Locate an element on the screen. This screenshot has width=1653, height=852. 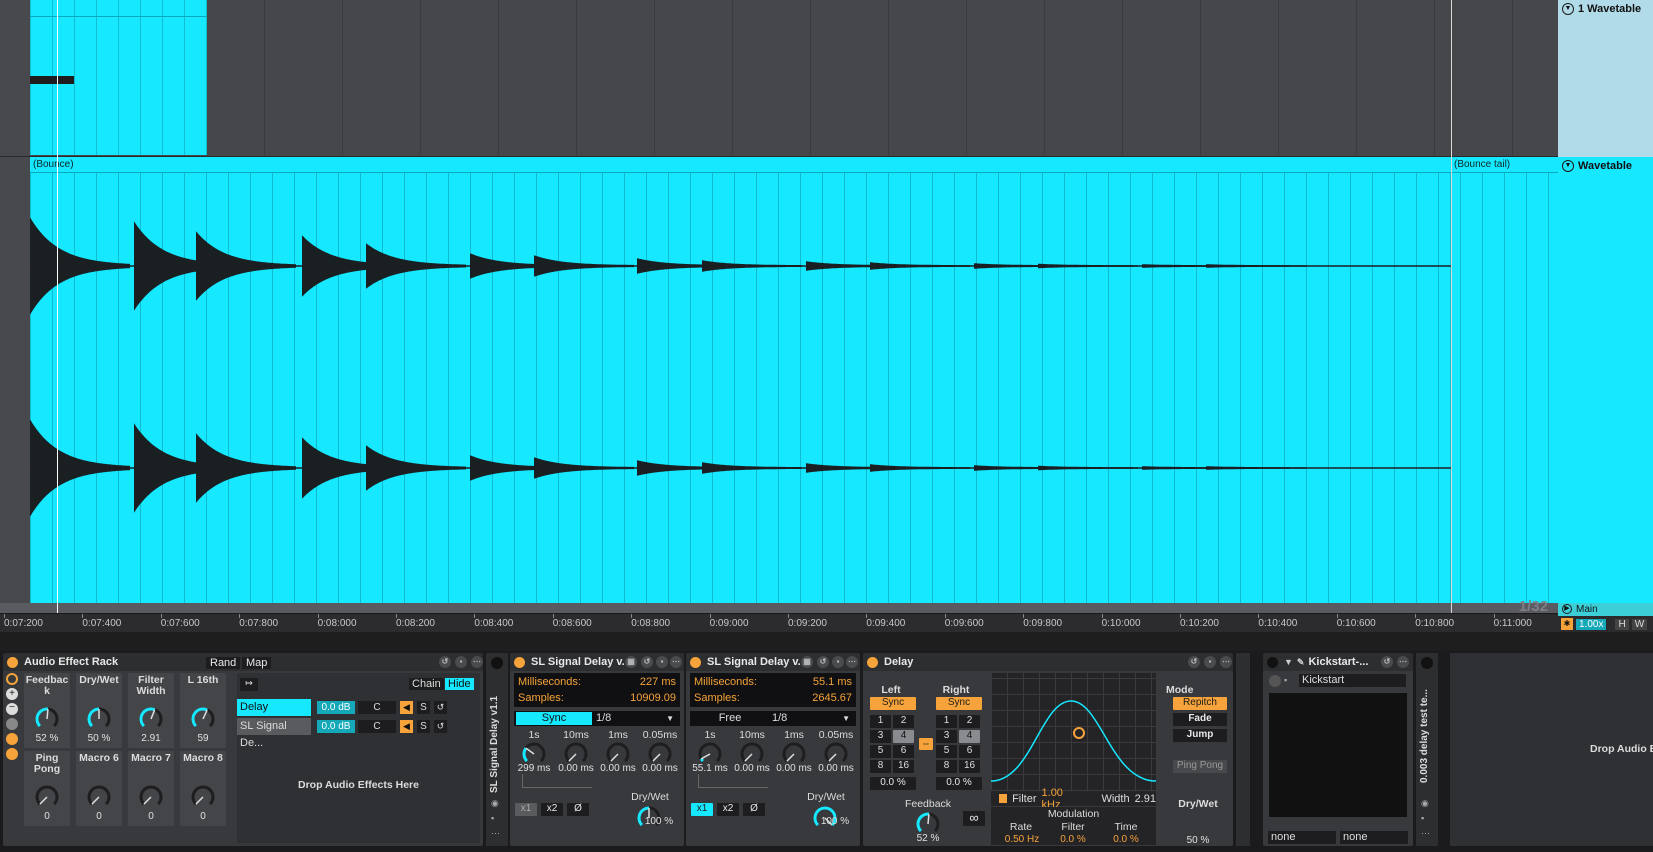
chain-row: Delay 0.0 dB C ◀ S ↺ is located at coordinates (358, 707).